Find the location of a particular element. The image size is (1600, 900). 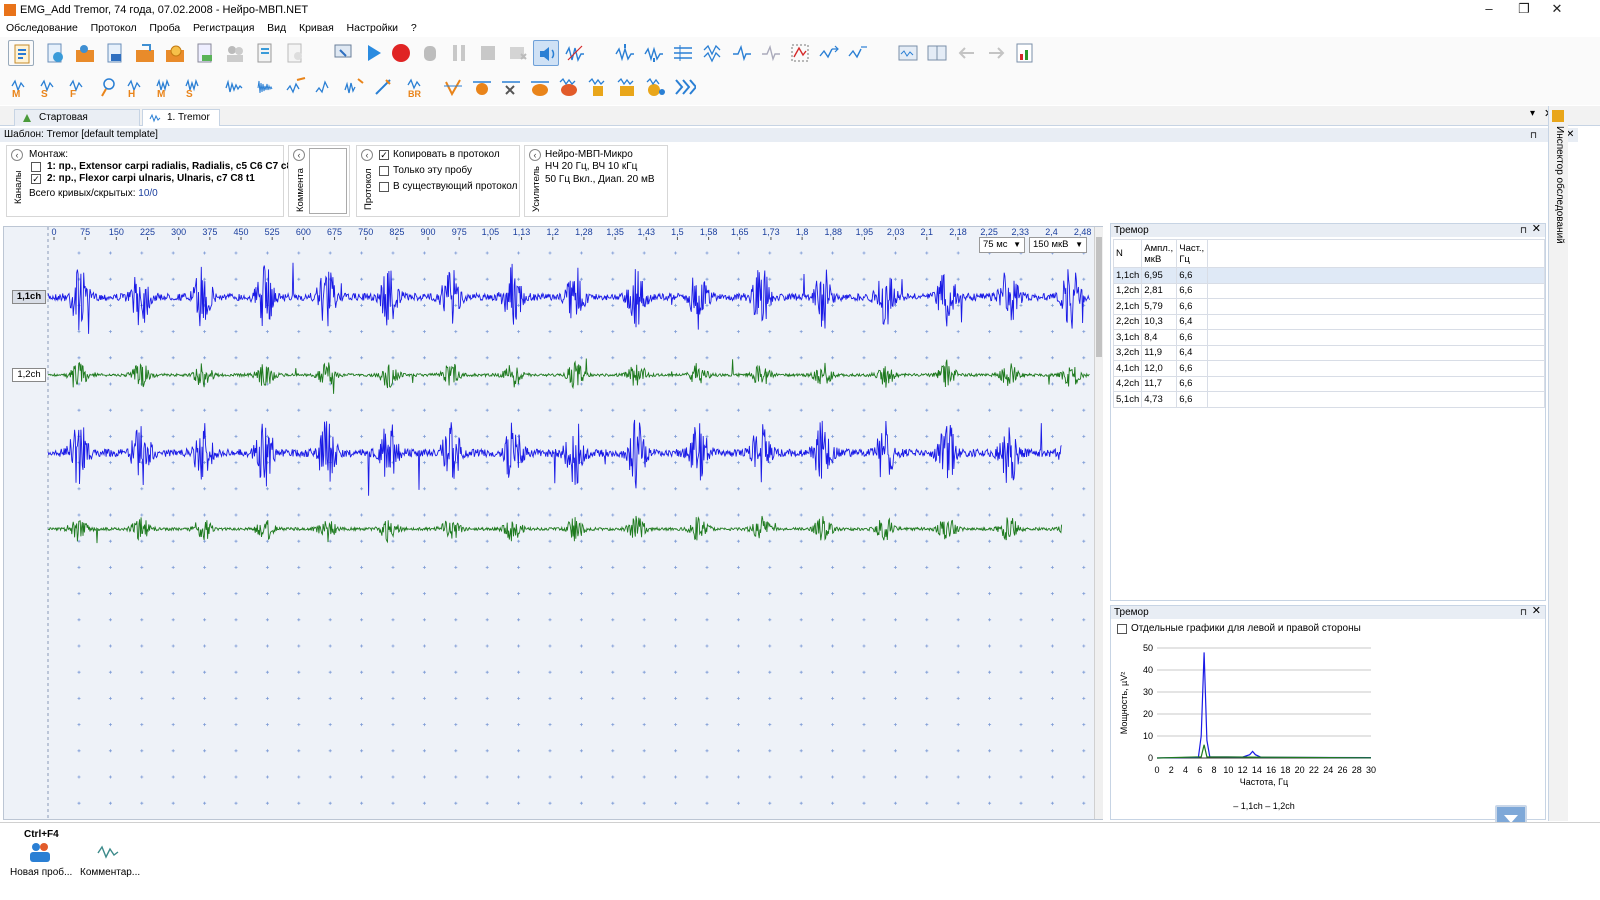

table-row: 2,1ch 5,79 6,6 is located at coordinates (1328, 306).